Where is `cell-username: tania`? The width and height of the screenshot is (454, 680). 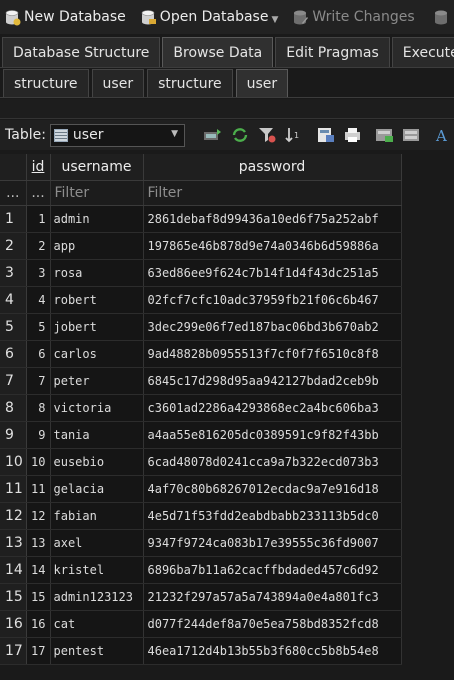 cell-username: tania is located at coordinates (97, 435).